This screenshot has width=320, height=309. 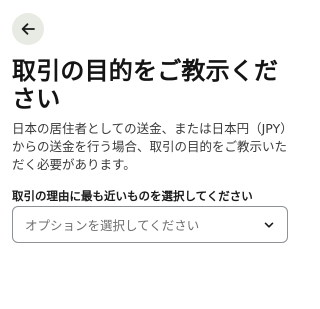 What do you see at coordinates (132, 196) in the screenshot?
I see `reason-field-label: 取引の理由に最も近いものを選択してください` at bounding box center [132, 196].